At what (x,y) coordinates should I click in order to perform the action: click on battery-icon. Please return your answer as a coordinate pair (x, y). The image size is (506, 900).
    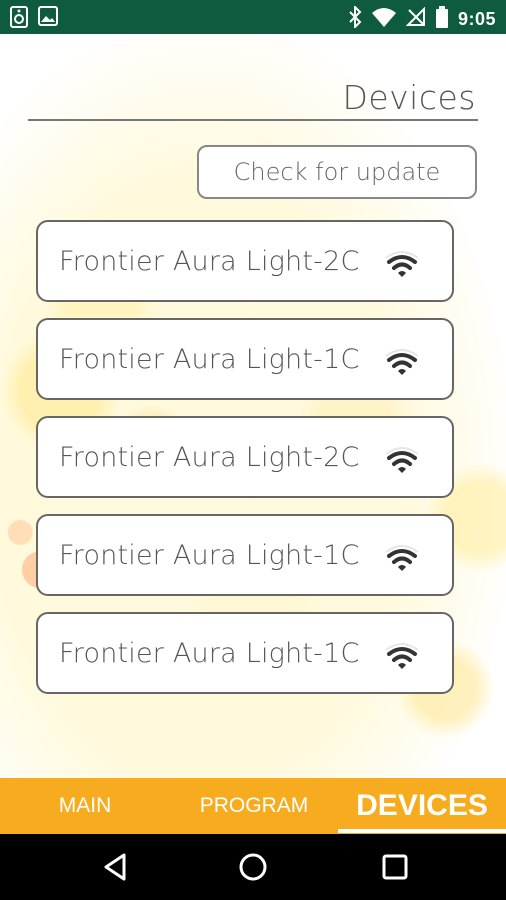
    Looking at the image, I should click on (441, 19).